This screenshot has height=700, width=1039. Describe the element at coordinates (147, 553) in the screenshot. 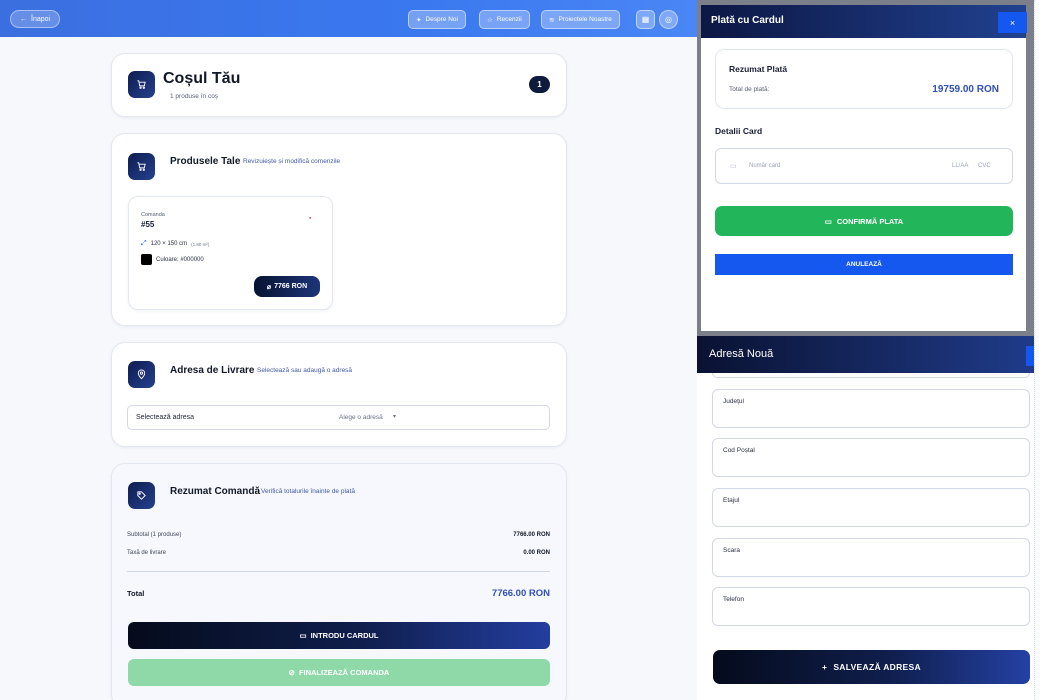

I see `shipping-label: Taxă de livrare` at that location.